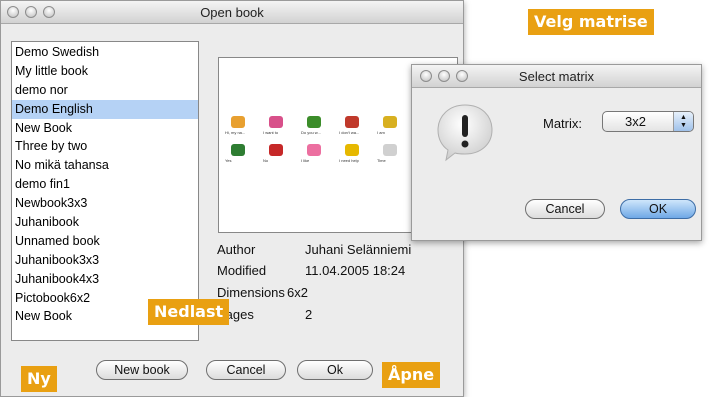 This screenshot has width=709, height=397. What do you see at coordinates (635, 121) in the screenshot?
I see `matrix-select-value: 3x2` at bounding box center [635, 121].